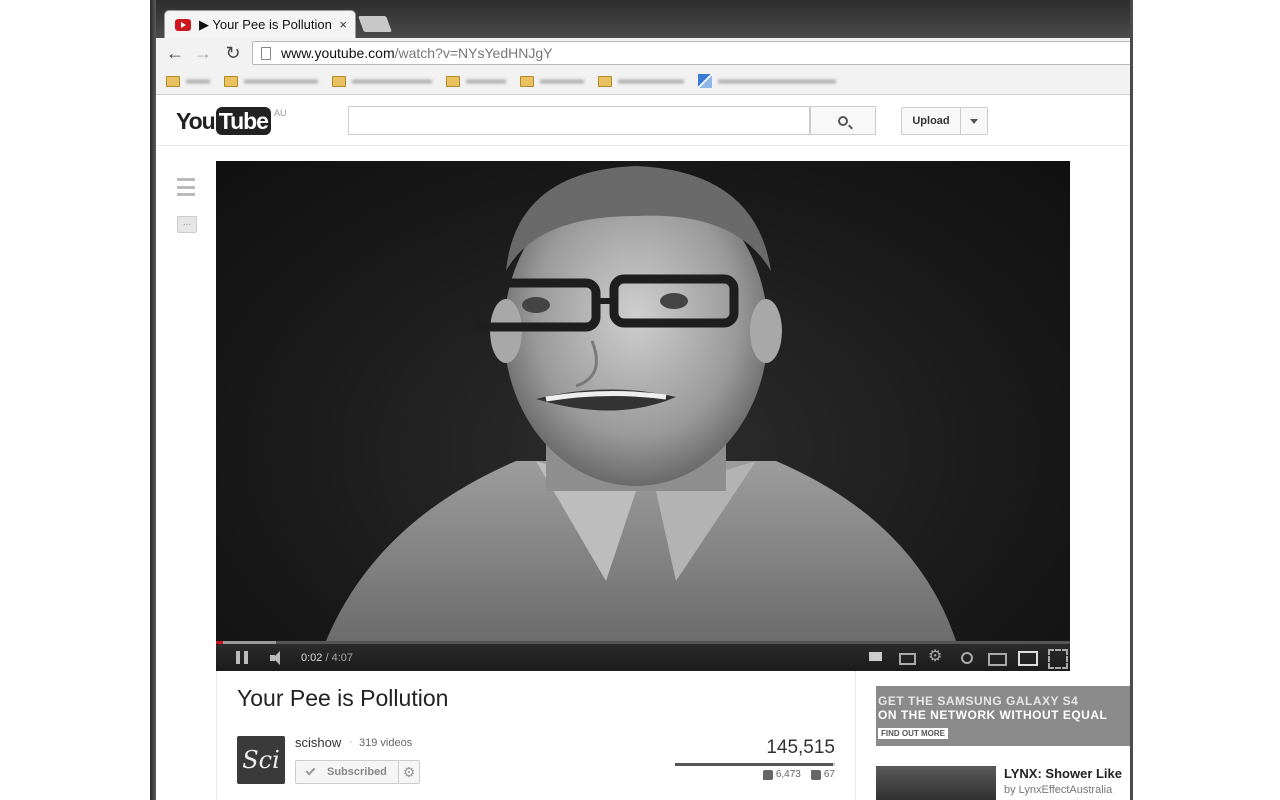  What do you see at coordinates (997, 657) in the screenshot?
I see `small-player-icon` at bounding box center [997, 657].